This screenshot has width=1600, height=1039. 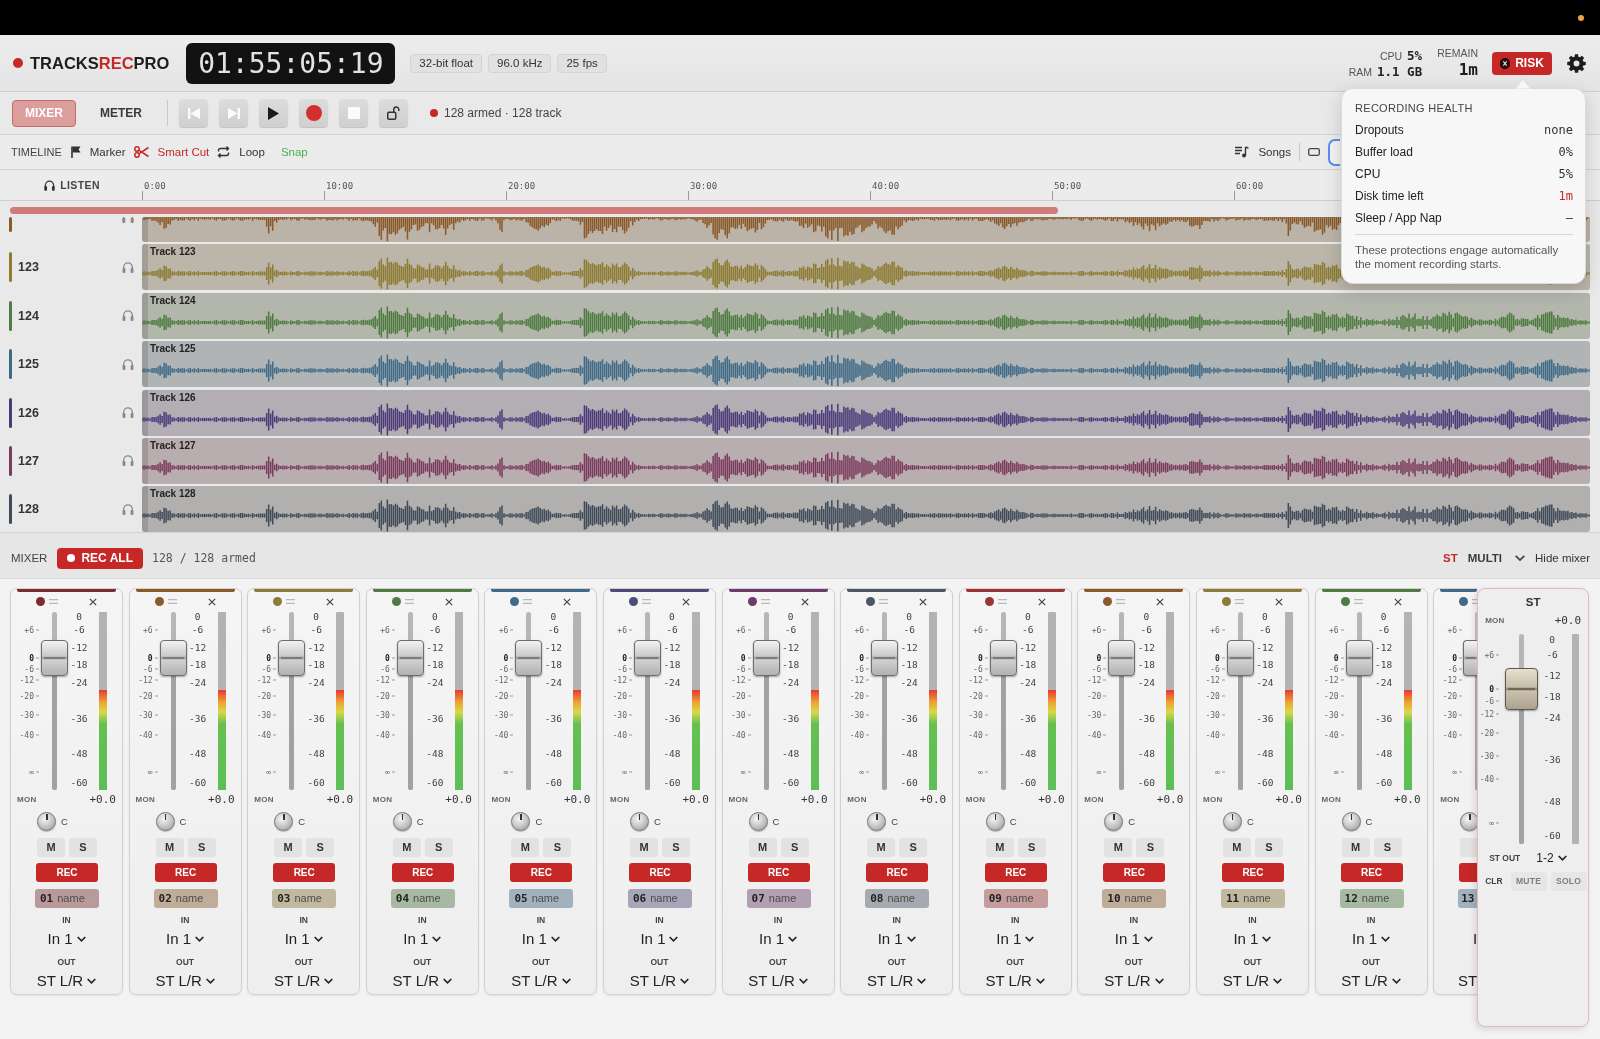 I want to click on track-name-field: 05 name, so click(x=541, y=898).